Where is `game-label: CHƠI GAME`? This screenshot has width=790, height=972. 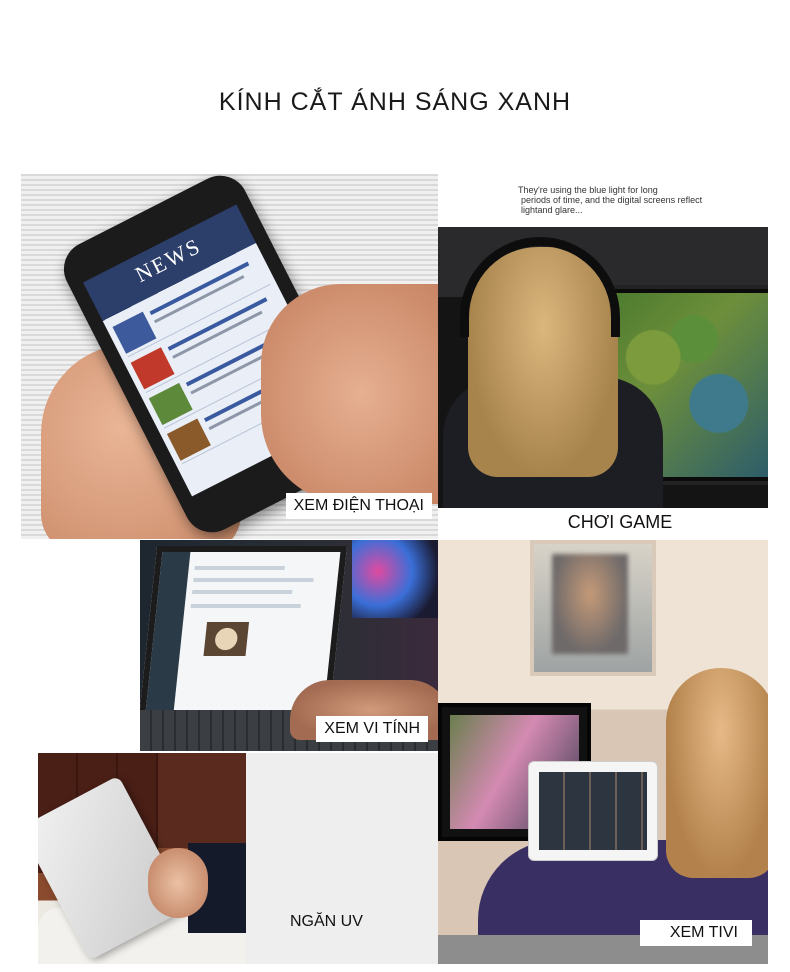
game-label: CHƠI GAME is located at coordinates (620, 522).